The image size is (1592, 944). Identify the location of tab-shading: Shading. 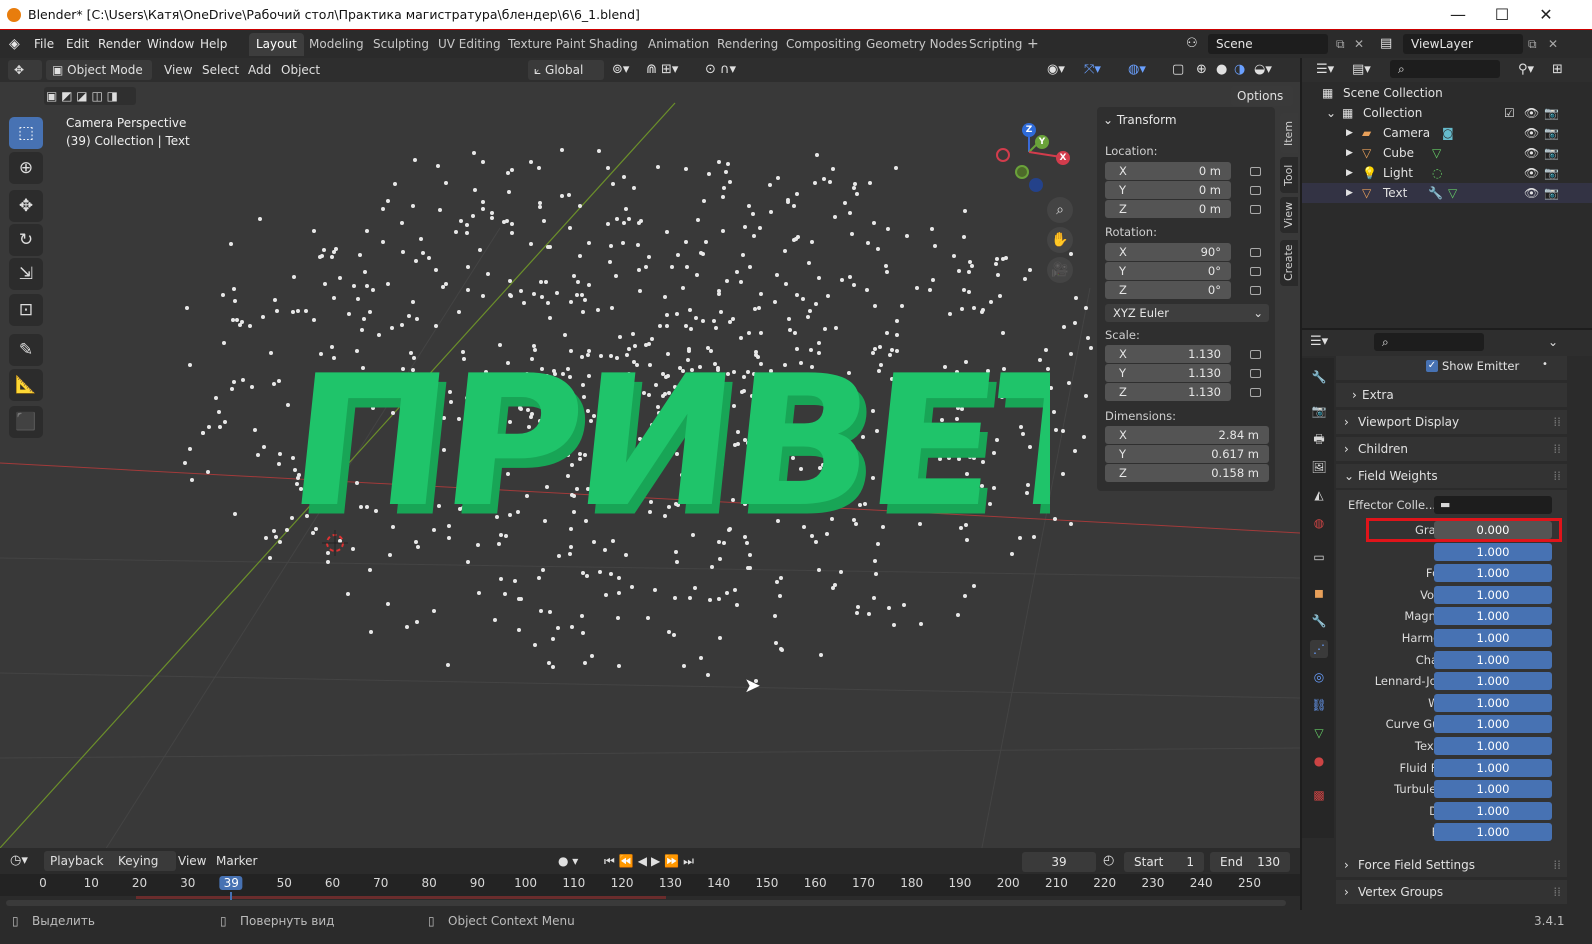
(613, 44).